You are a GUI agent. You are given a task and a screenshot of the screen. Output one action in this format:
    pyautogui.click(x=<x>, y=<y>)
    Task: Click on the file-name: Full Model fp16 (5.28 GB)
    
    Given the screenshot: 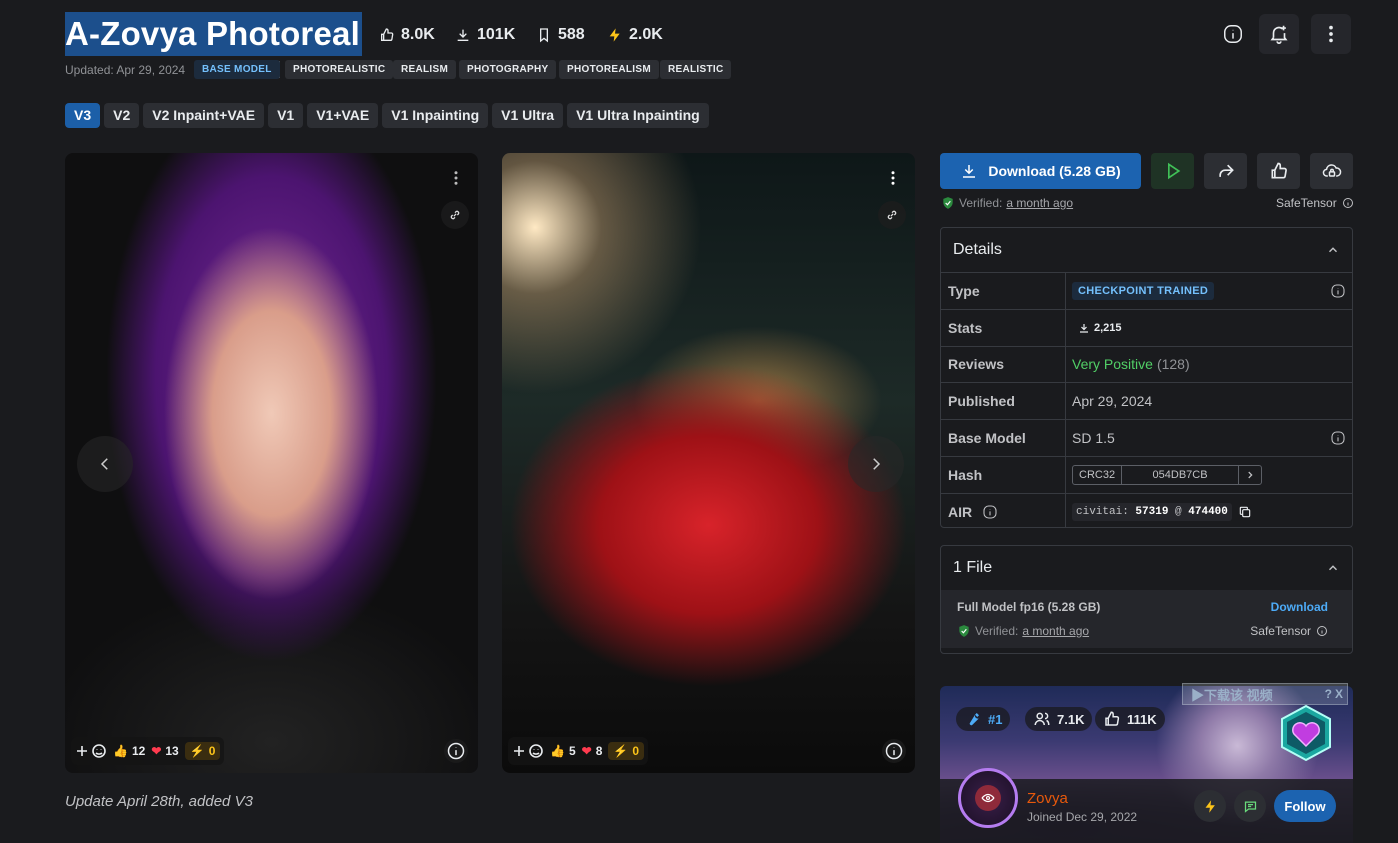 What is the action you would take?
    pyautogui.click(x=1029, y=607)
    